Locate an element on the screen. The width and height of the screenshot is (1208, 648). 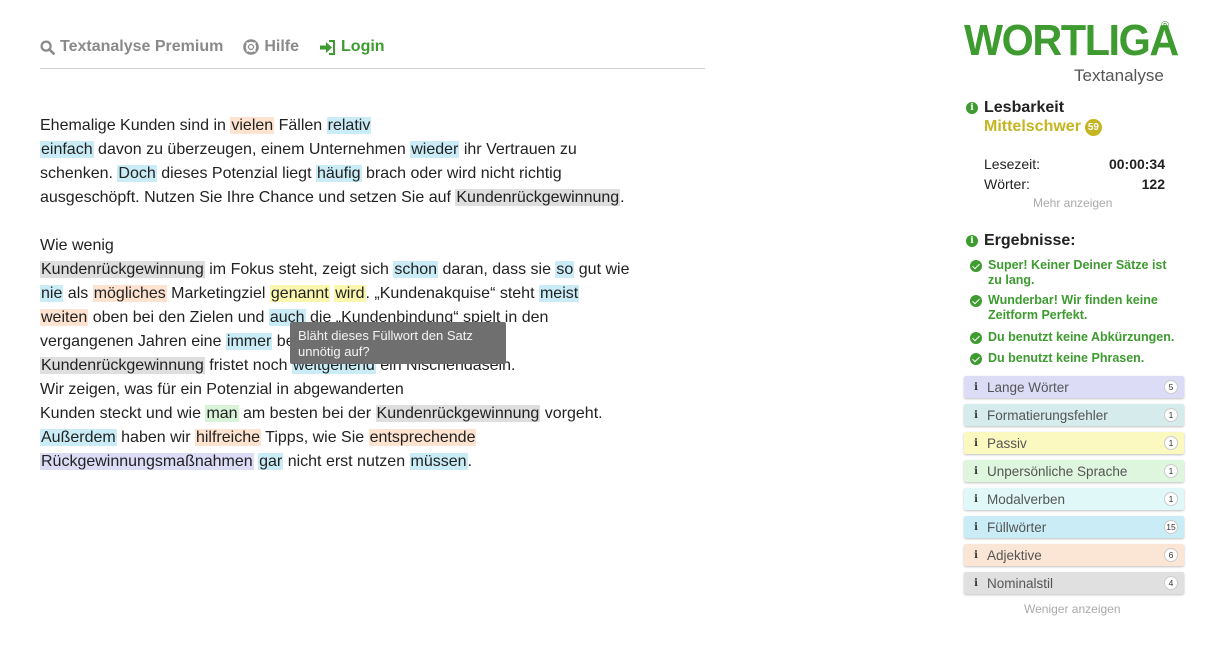
lifebuoy-icon is located at coordinates (251, 47).